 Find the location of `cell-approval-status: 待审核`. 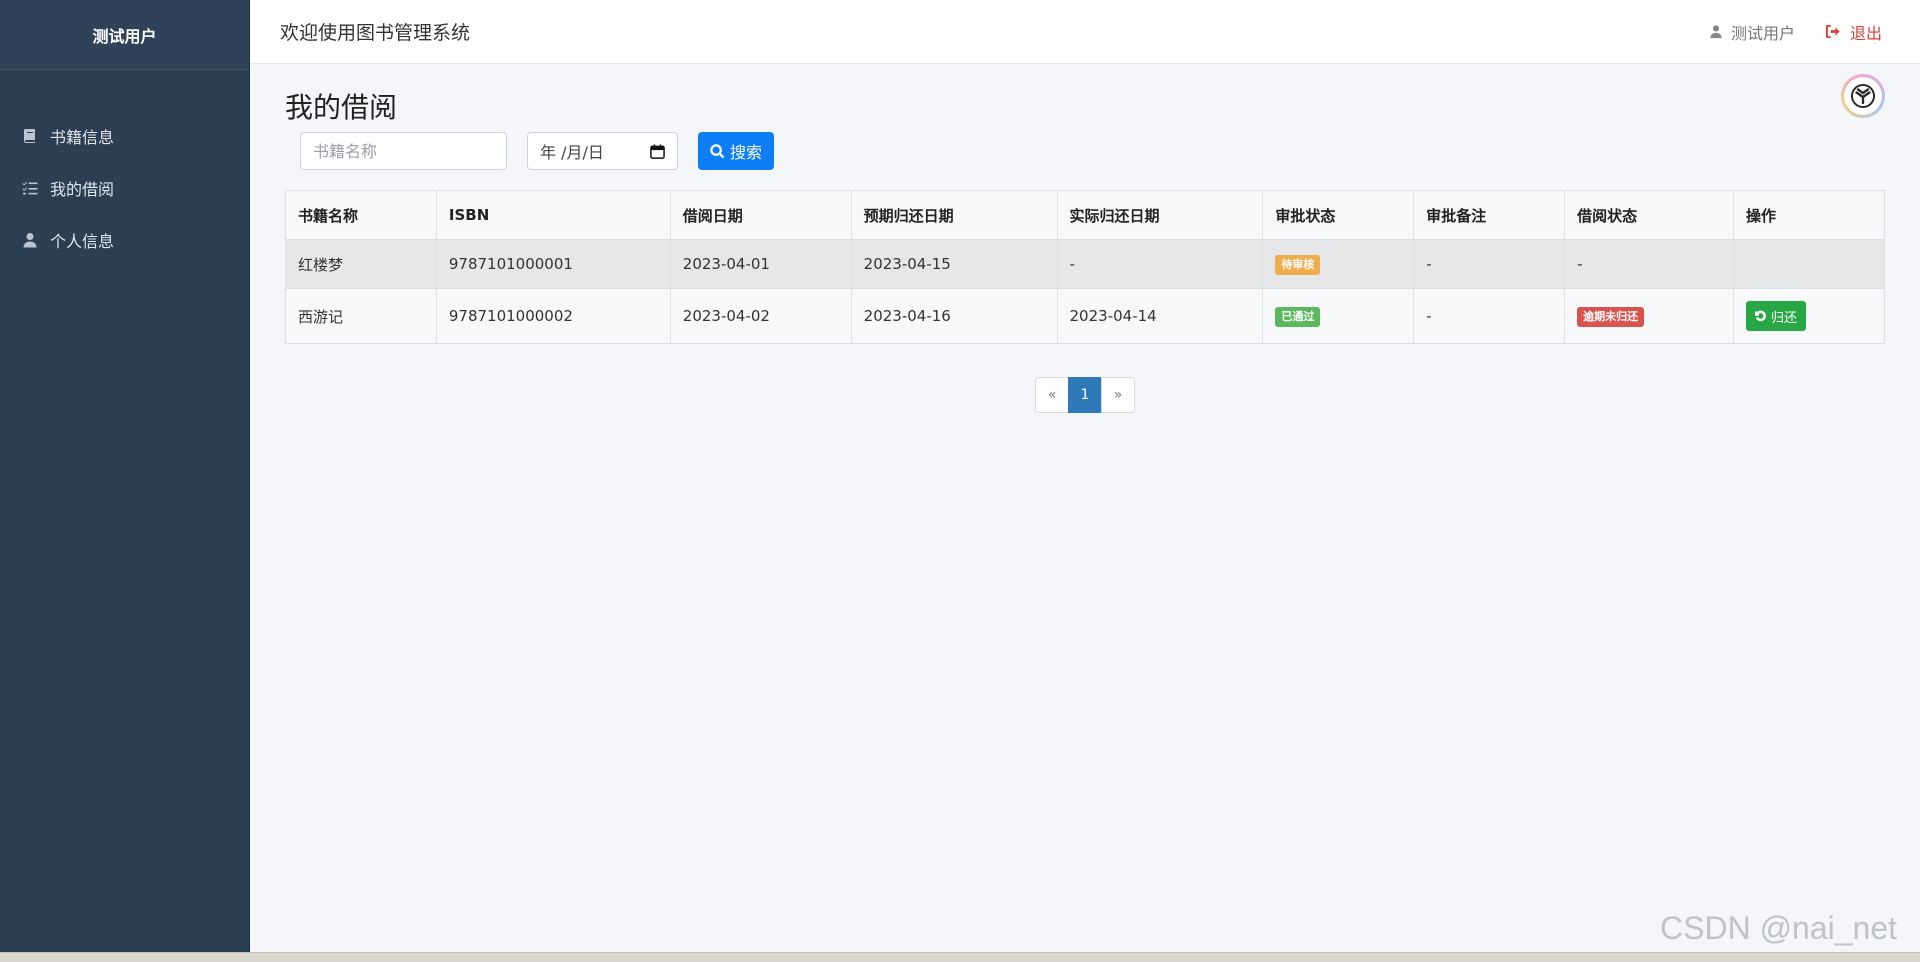

cell-approval-status: 待审核 is located at coordinates (1338, 264).